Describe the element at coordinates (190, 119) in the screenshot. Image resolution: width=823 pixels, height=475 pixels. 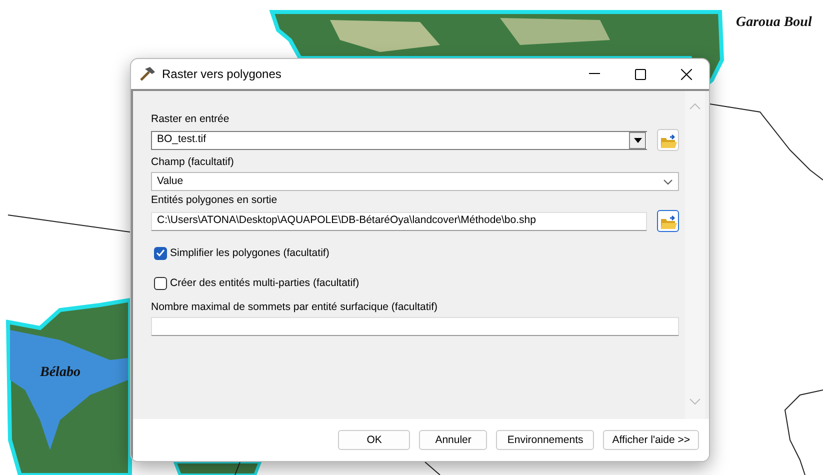
I see `field-label: Raster en entrée` at that location.